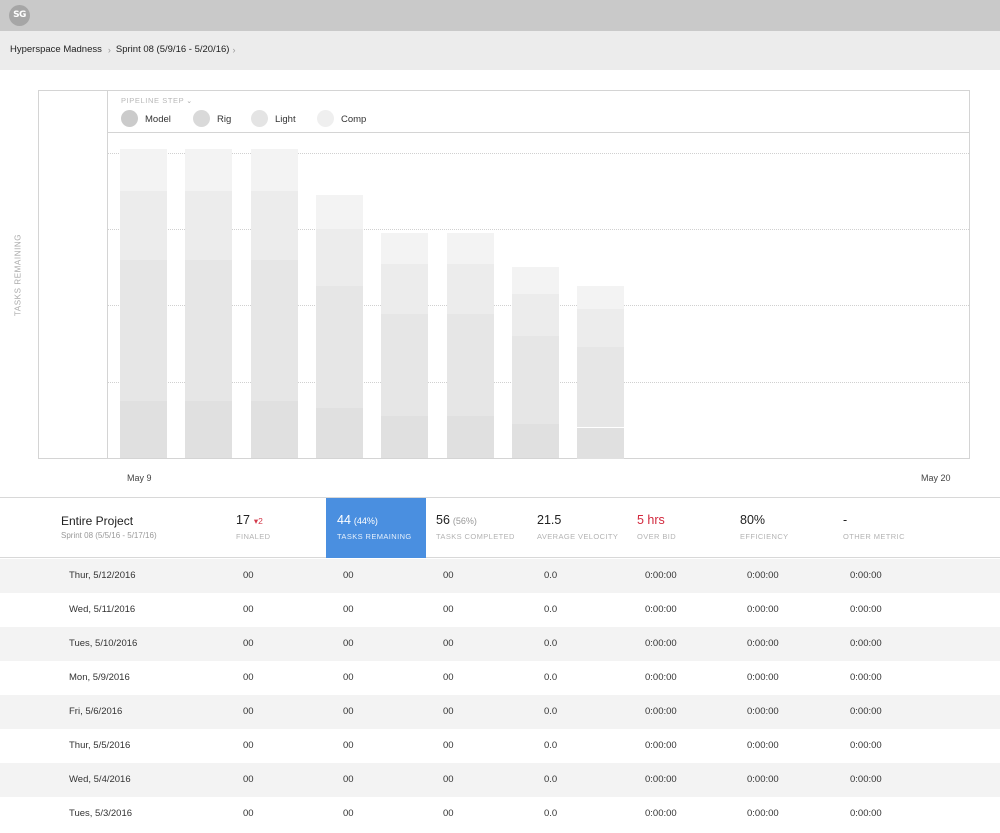 Image resolution: width=1000 pixels, height=833 pixels. What do you see at coordinates (224, 119) in the screenshot?
I see `legend-label-rig: Rig` at bounding box center [224, 119].